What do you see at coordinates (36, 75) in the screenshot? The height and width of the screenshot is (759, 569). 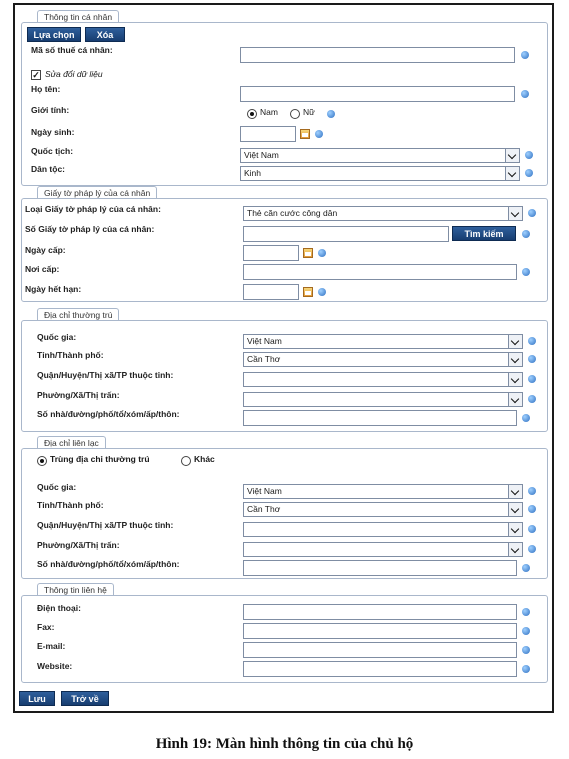 I see `edit-data-checkbox: ✓` at bounding box center [36, 75].